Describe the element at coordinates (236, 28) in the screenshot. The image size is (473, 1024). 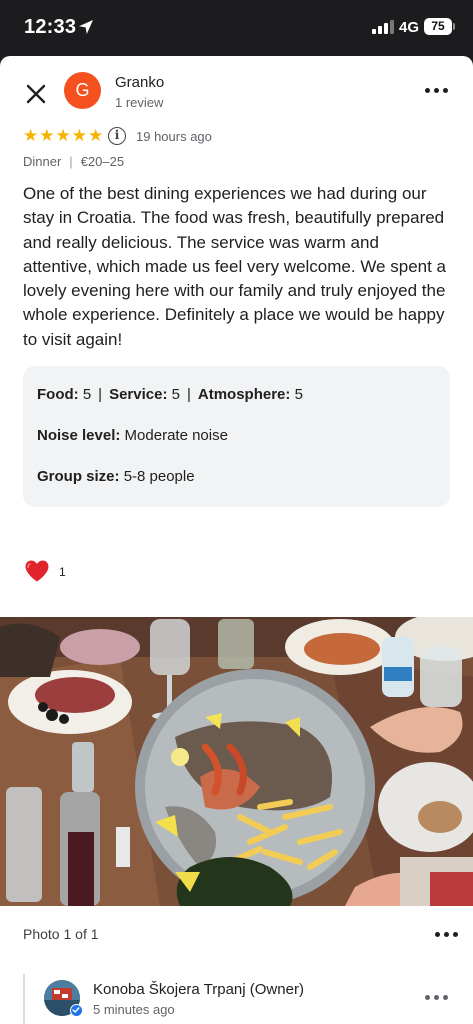
I see `status-bar: 12:33 4G 75` at that location.